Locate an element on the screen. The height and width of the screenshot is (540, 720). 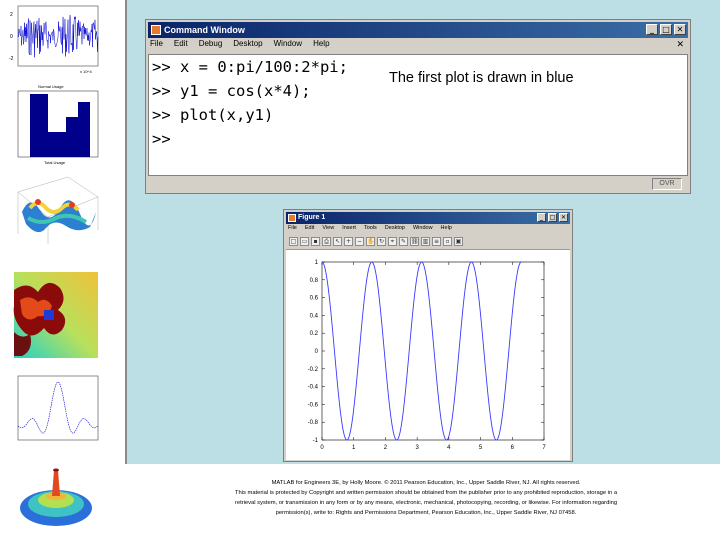
matlab-app-icon is located at coordinates (156, 30).